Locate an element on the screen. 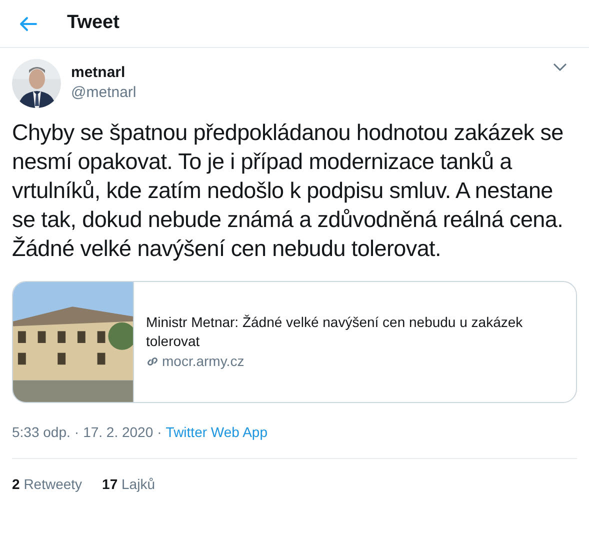 This screenshot has height=551, width=589. author-name: metnarl is located at coordinates (103, 73).